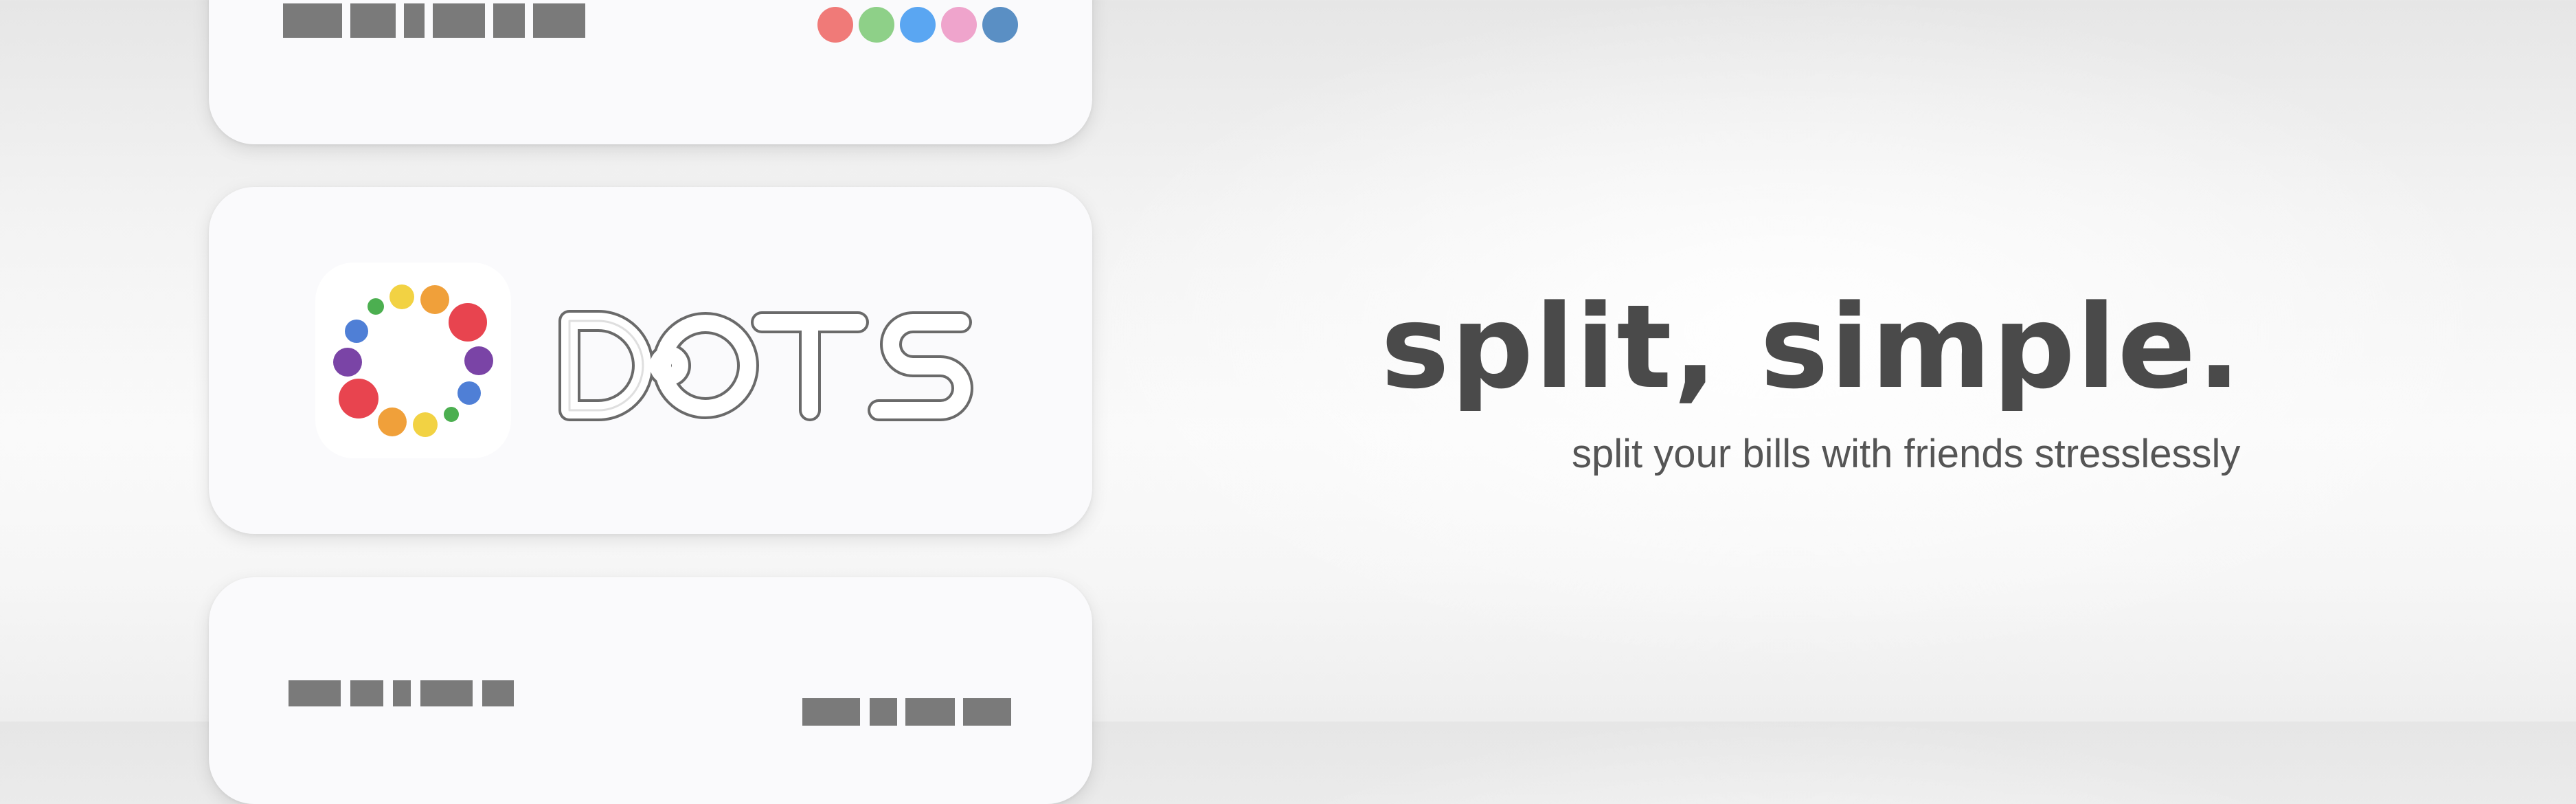  I want to click on dots-wordmark, so click(769, 367).